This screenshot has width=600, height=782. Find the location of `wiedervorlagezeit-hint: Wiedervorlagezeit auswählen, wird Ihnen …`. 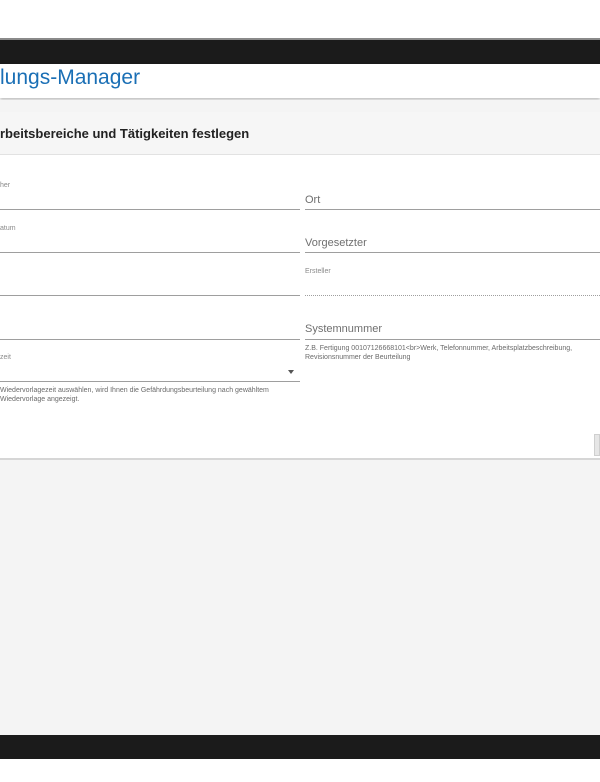

wiedervorlagezeit-hint: Wiedervorlagezeit auswählen, wird Ihnen … is located at coordinates (150, 395).